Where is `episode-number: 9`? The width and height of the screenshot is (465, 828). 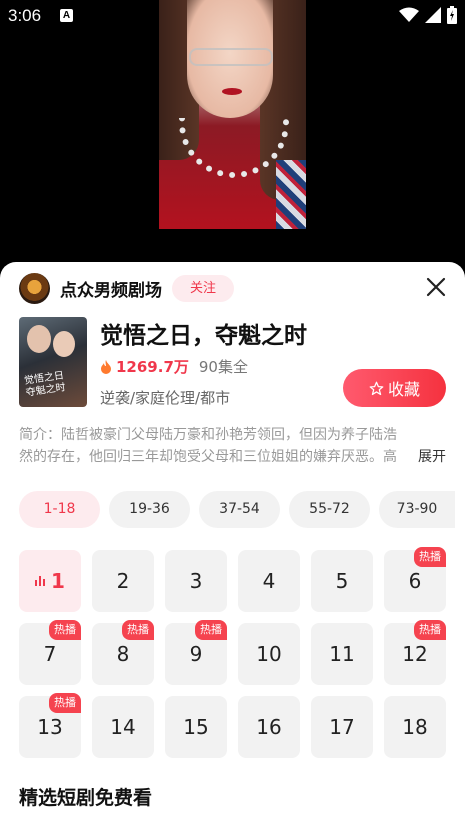 episode-number: 9 is located at coordinates (196, 654).